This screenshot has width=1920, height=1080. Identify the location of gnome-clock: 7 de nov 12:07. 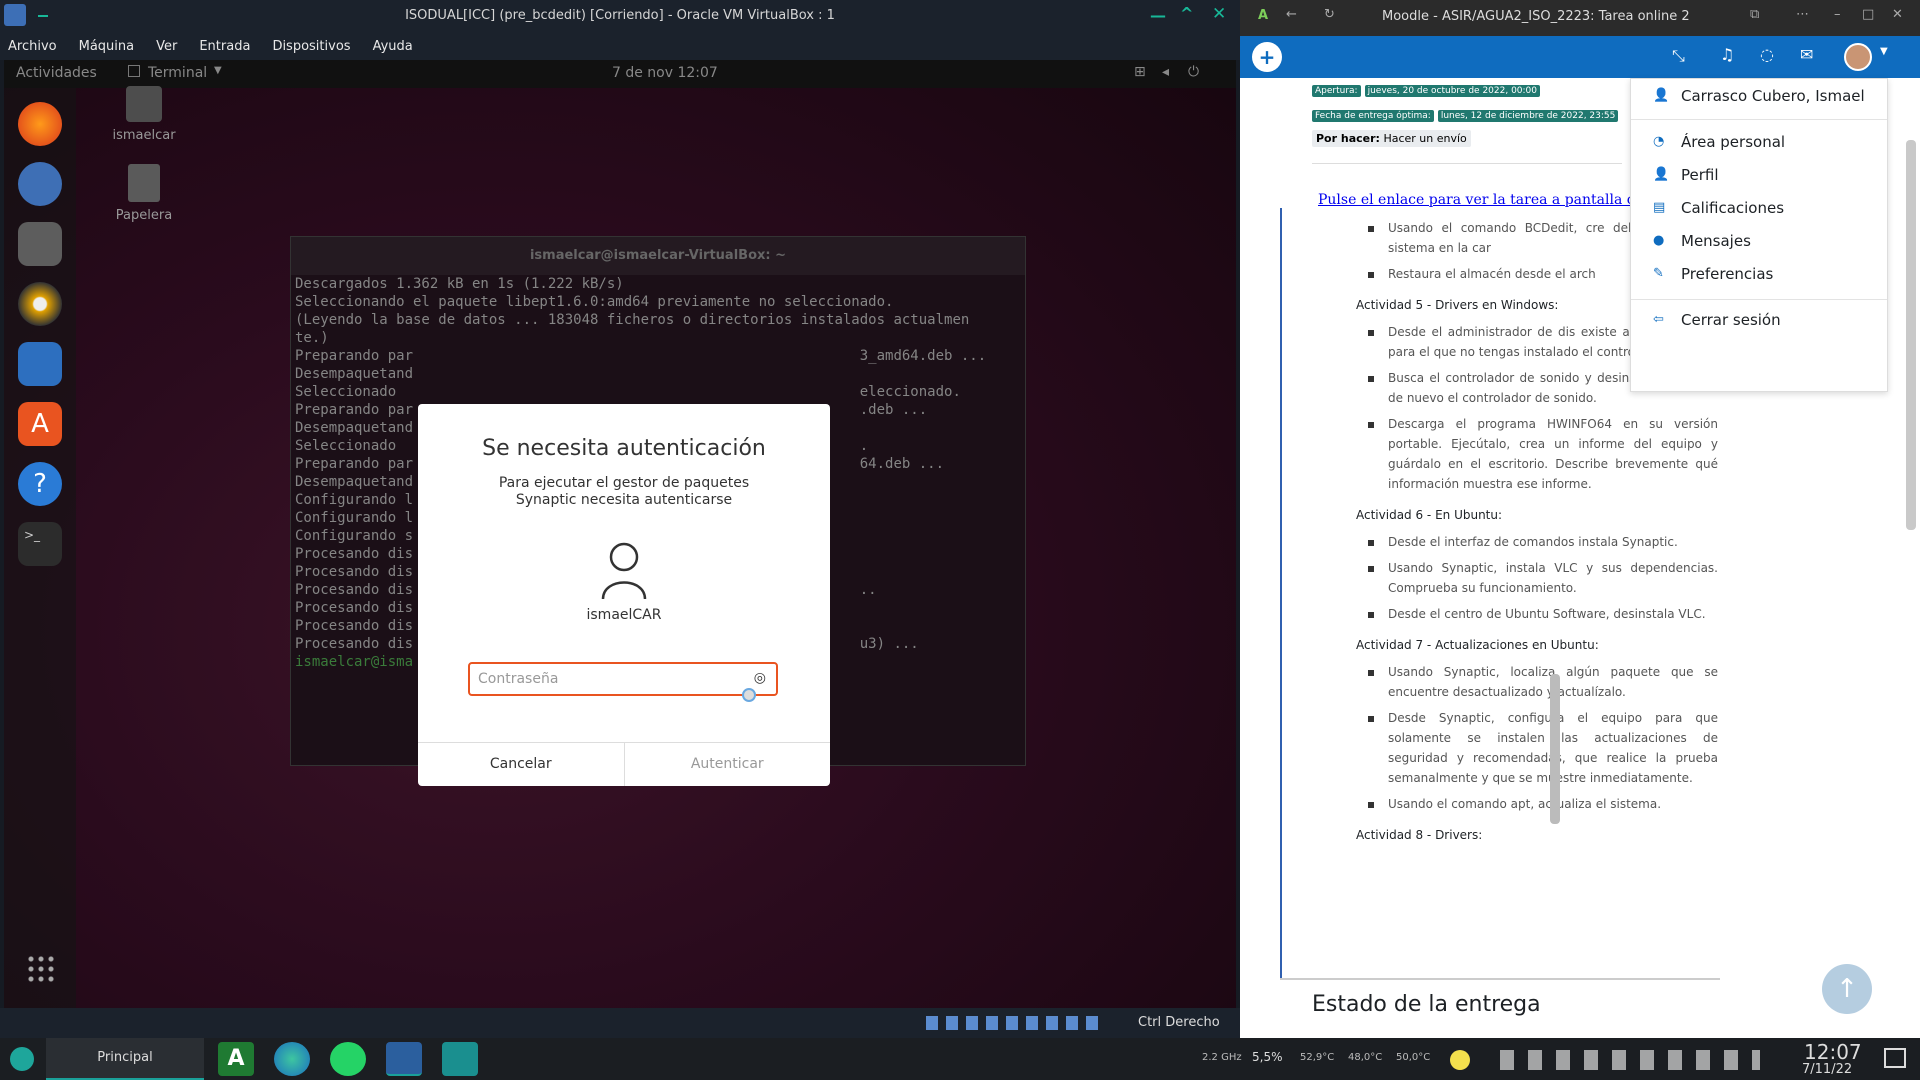
(665, 73).